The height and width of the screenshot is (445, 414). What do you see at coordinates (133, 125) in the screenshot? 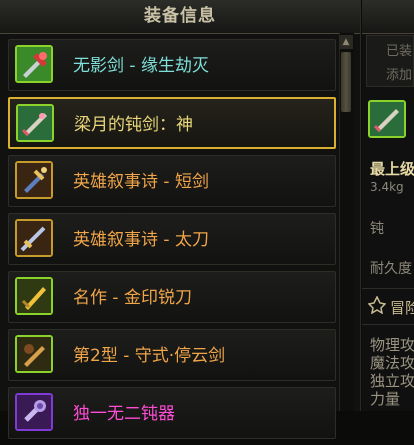
I see `equipment-name: 梁月的钝剑：神` at bounding box center [133, 125].